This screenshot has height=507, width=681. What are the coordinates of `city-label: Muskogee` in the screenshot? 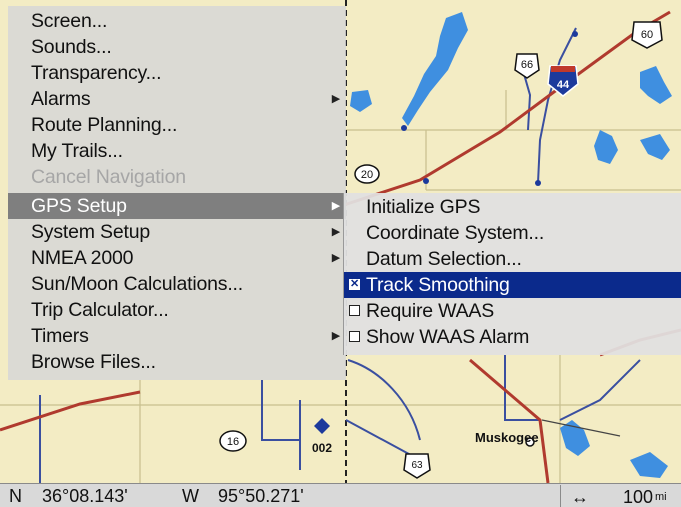 It's located at (507, 437).